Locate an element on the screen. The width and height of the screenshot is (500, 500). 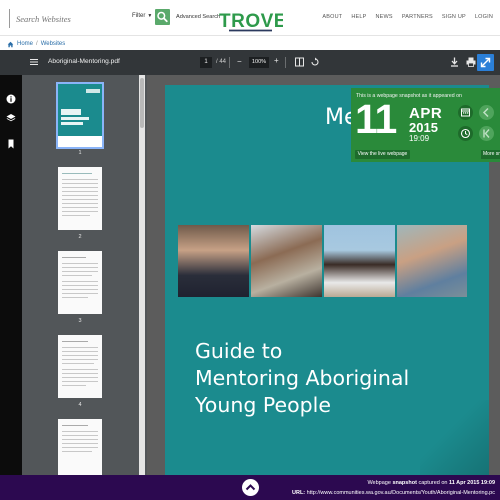
page-number-input: 1 is located at coordinates (206, 62).